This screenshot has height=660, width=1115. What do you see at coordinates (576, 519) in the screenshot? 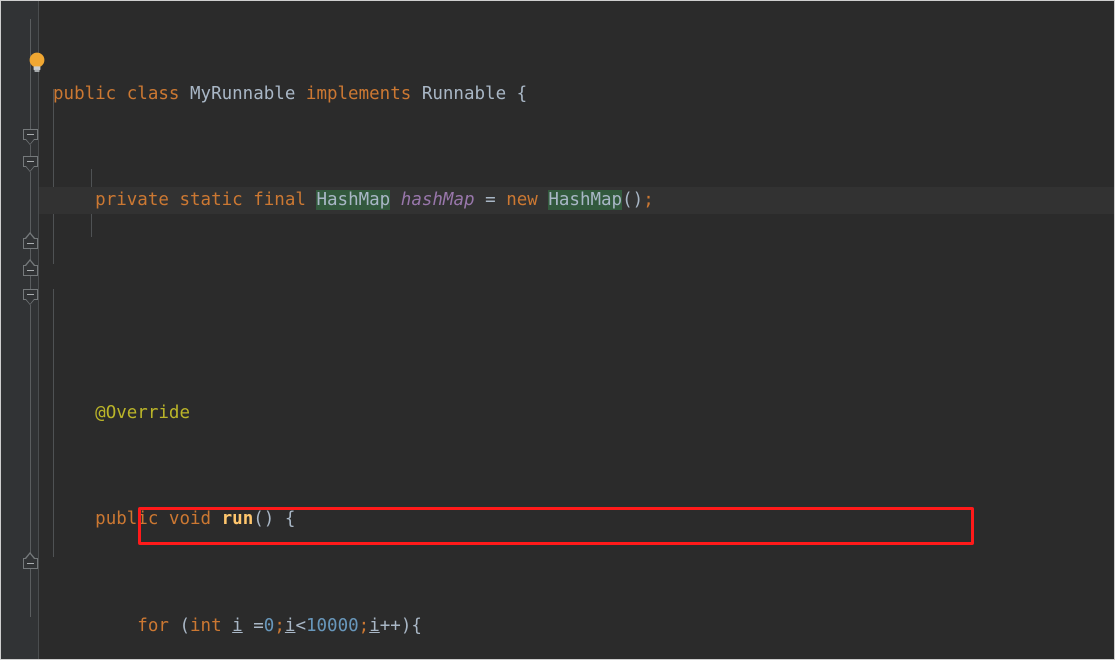
I see `code-line-5: public void run() {` at bounding box center [576, 519].